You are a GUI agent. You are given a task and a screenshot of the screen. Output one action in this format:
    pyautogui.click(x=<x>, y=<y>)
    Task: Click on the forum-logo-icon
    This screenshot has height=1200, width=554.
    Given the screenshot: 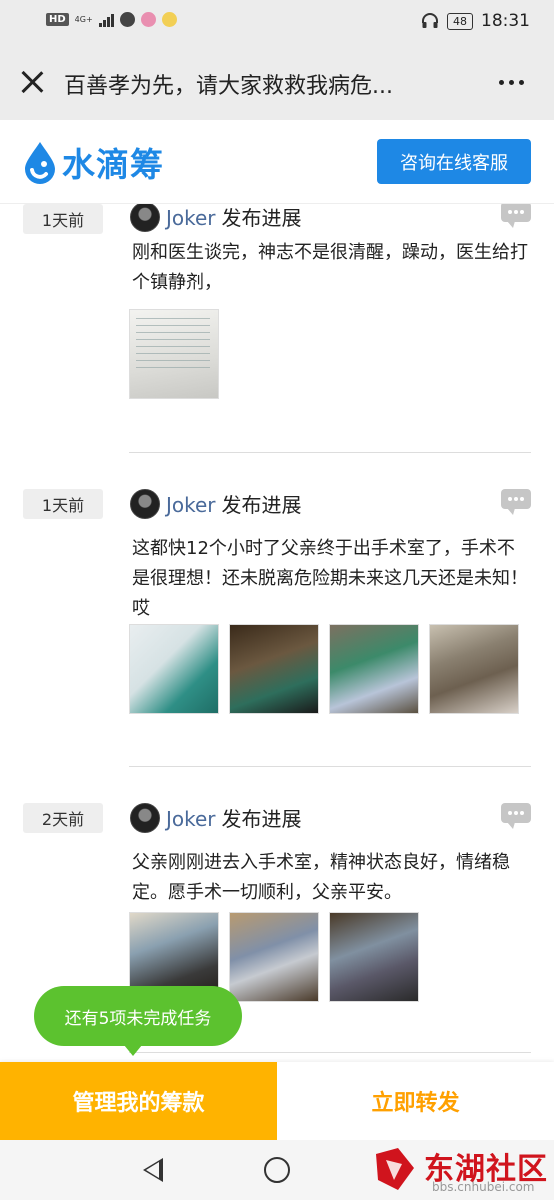 What is the action you would take?
    pyautogui.click(x=395, y=1169)
    